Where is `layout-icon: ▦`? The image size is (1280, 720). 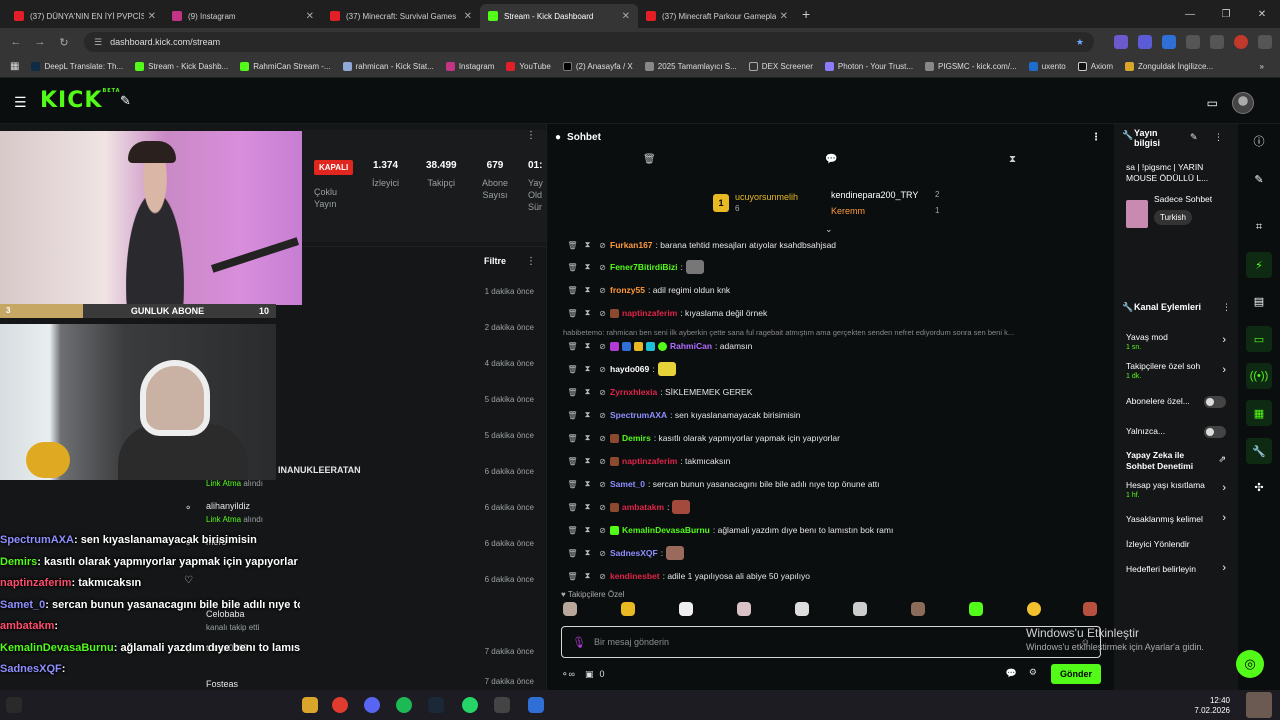 layout-icon: ▦ is located at coordinates (1259, 413).